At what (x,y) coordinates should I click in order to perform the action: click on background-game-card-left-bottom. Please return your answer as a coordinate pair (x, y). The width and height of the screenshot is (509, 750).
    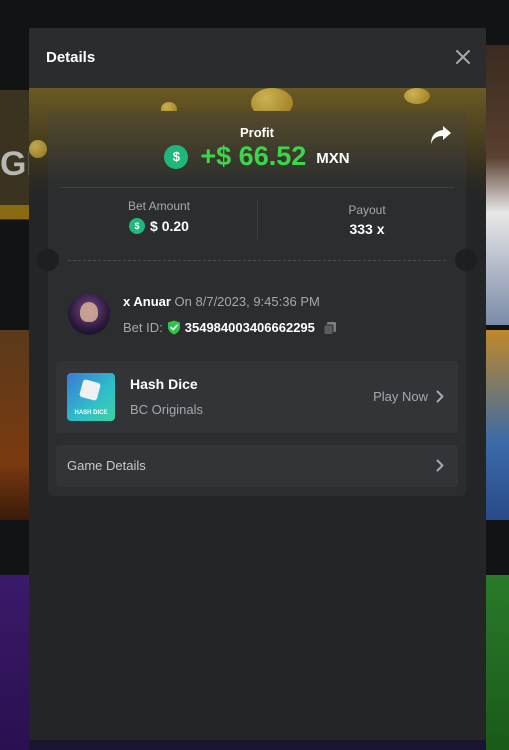
    Looking at the image, I should click on (14, 662).